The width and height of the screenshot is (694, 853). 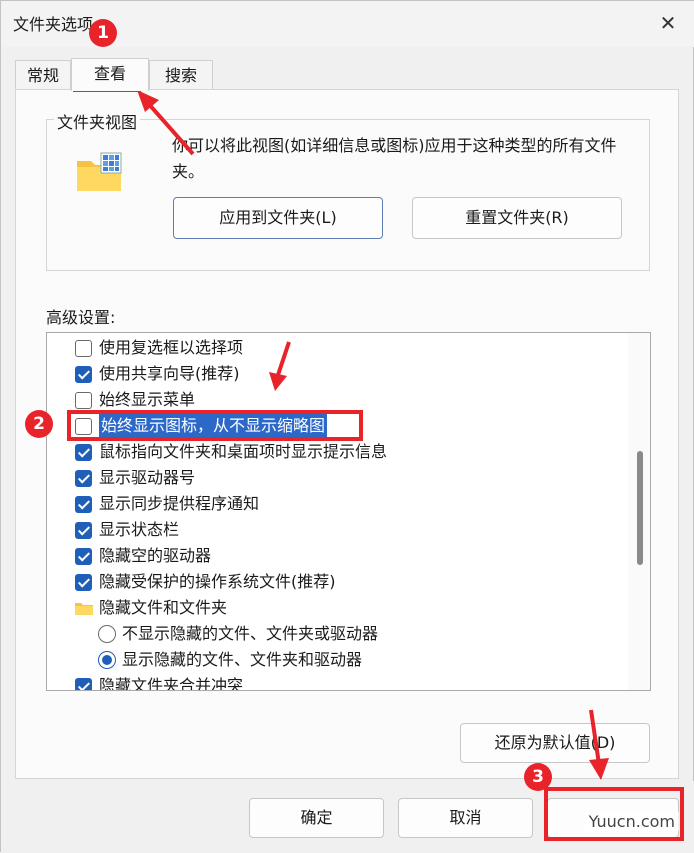 I want to click on watermark: Yuucn.com, so click(x=631, y=821).